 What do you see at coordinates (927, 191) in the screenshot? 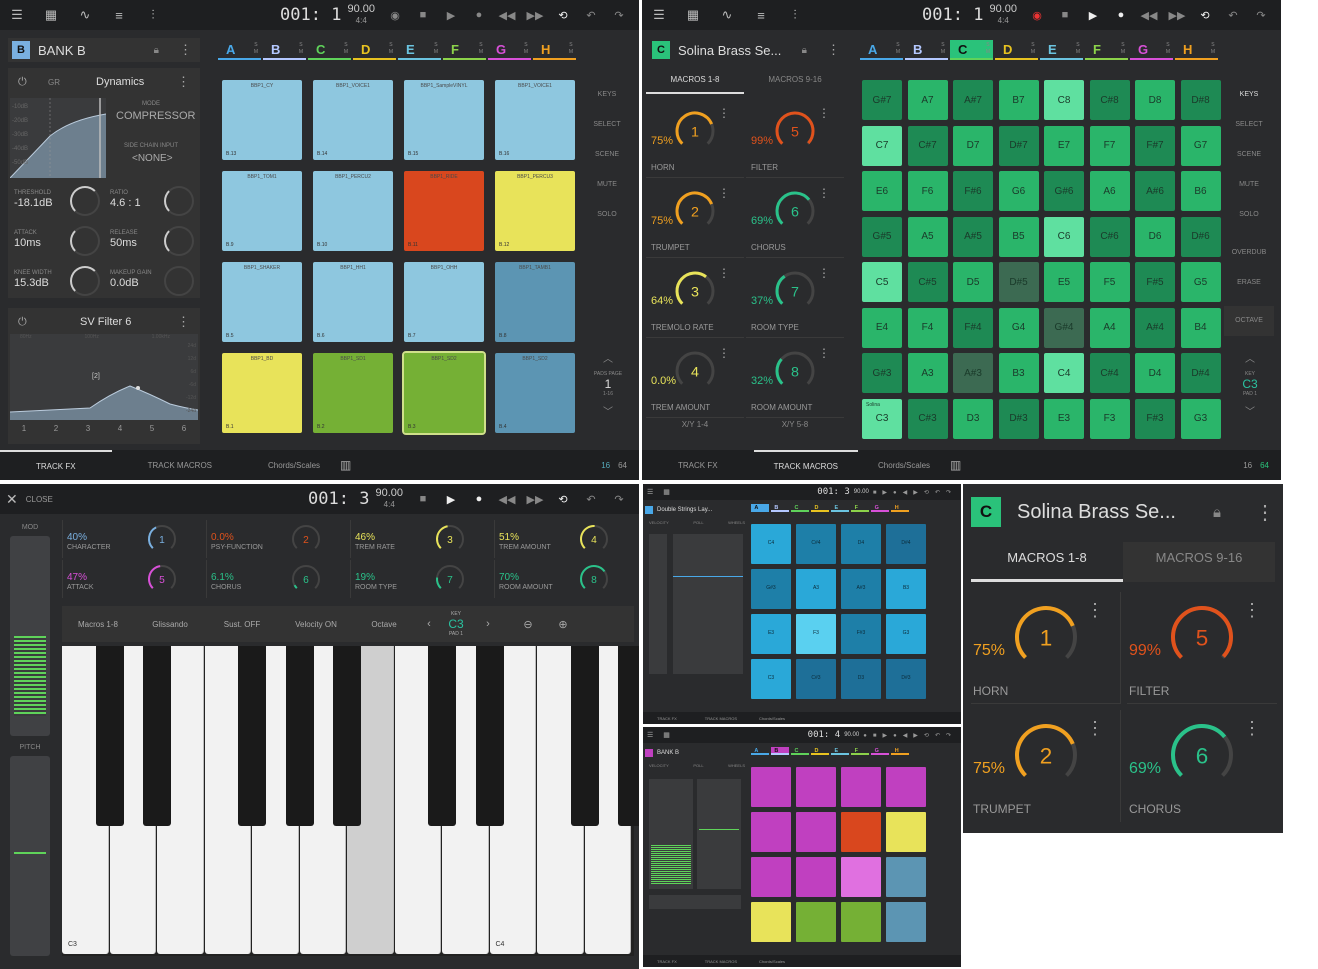
I see `note-pad: F6` at bounding box center [927, 191].